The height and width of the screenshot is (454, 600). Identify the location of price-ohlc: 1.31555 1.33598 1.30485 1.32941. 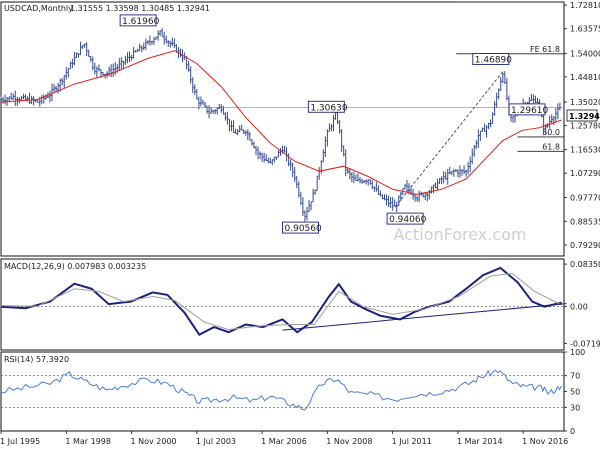
(140, 8).